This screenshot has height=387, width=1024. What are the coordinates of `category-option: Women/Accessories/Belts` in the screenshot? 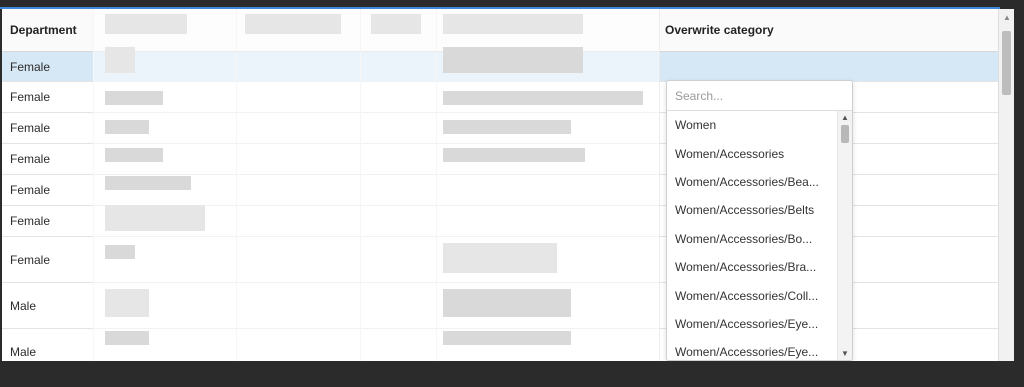 It's located at (752, 210).